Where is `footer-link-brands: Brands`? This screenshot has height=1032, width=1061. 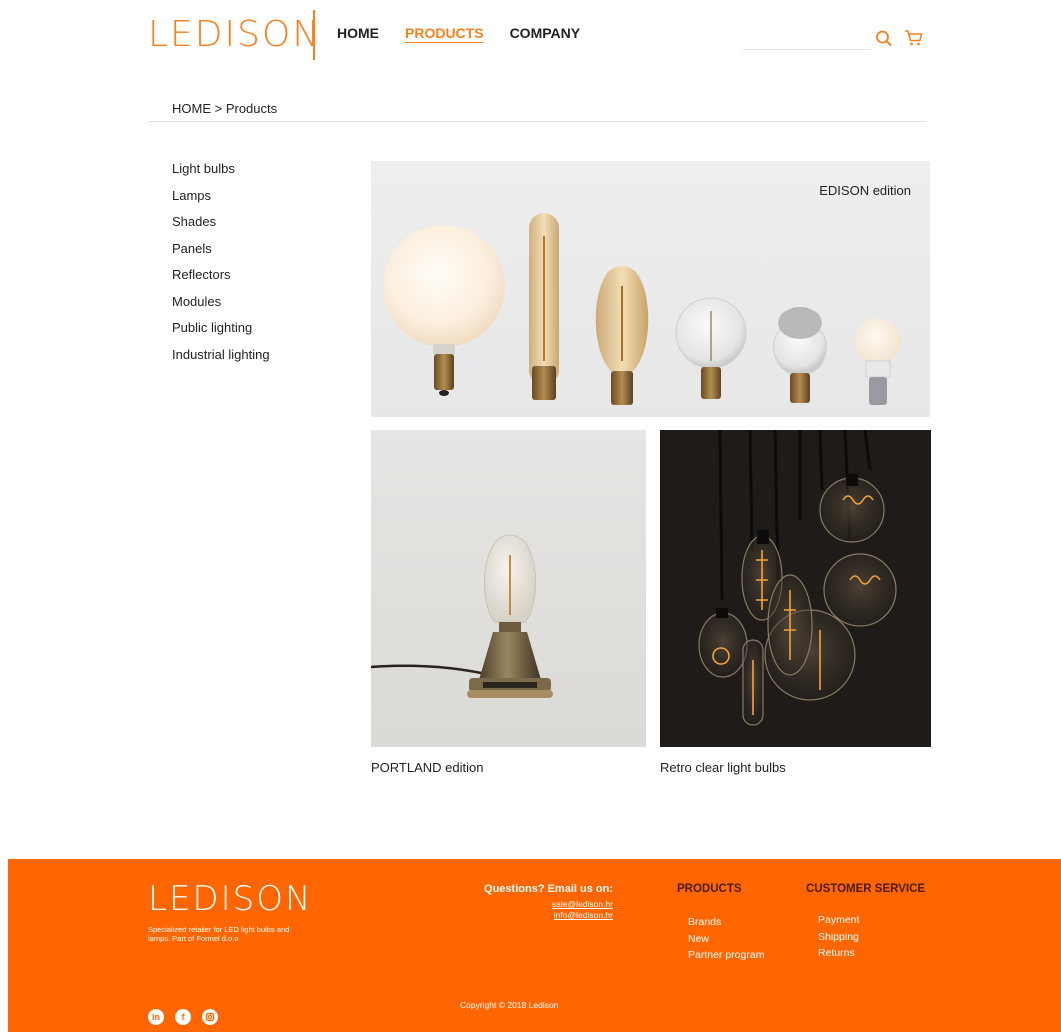 footer-link-brands: Brands is located at coordinates (726, 922).